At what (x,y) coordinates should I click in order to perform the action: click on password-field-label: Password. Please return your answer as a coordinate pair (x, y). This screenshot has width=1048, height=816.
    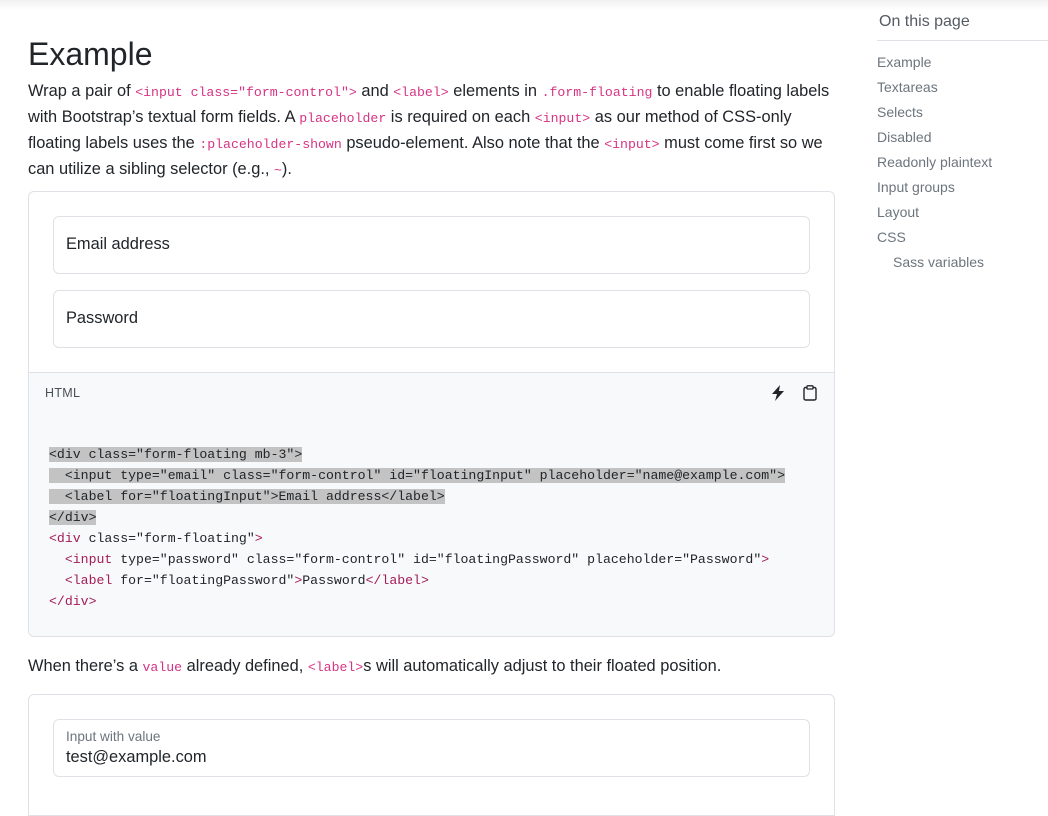
    Looking at the image, I should click on (102, 318).